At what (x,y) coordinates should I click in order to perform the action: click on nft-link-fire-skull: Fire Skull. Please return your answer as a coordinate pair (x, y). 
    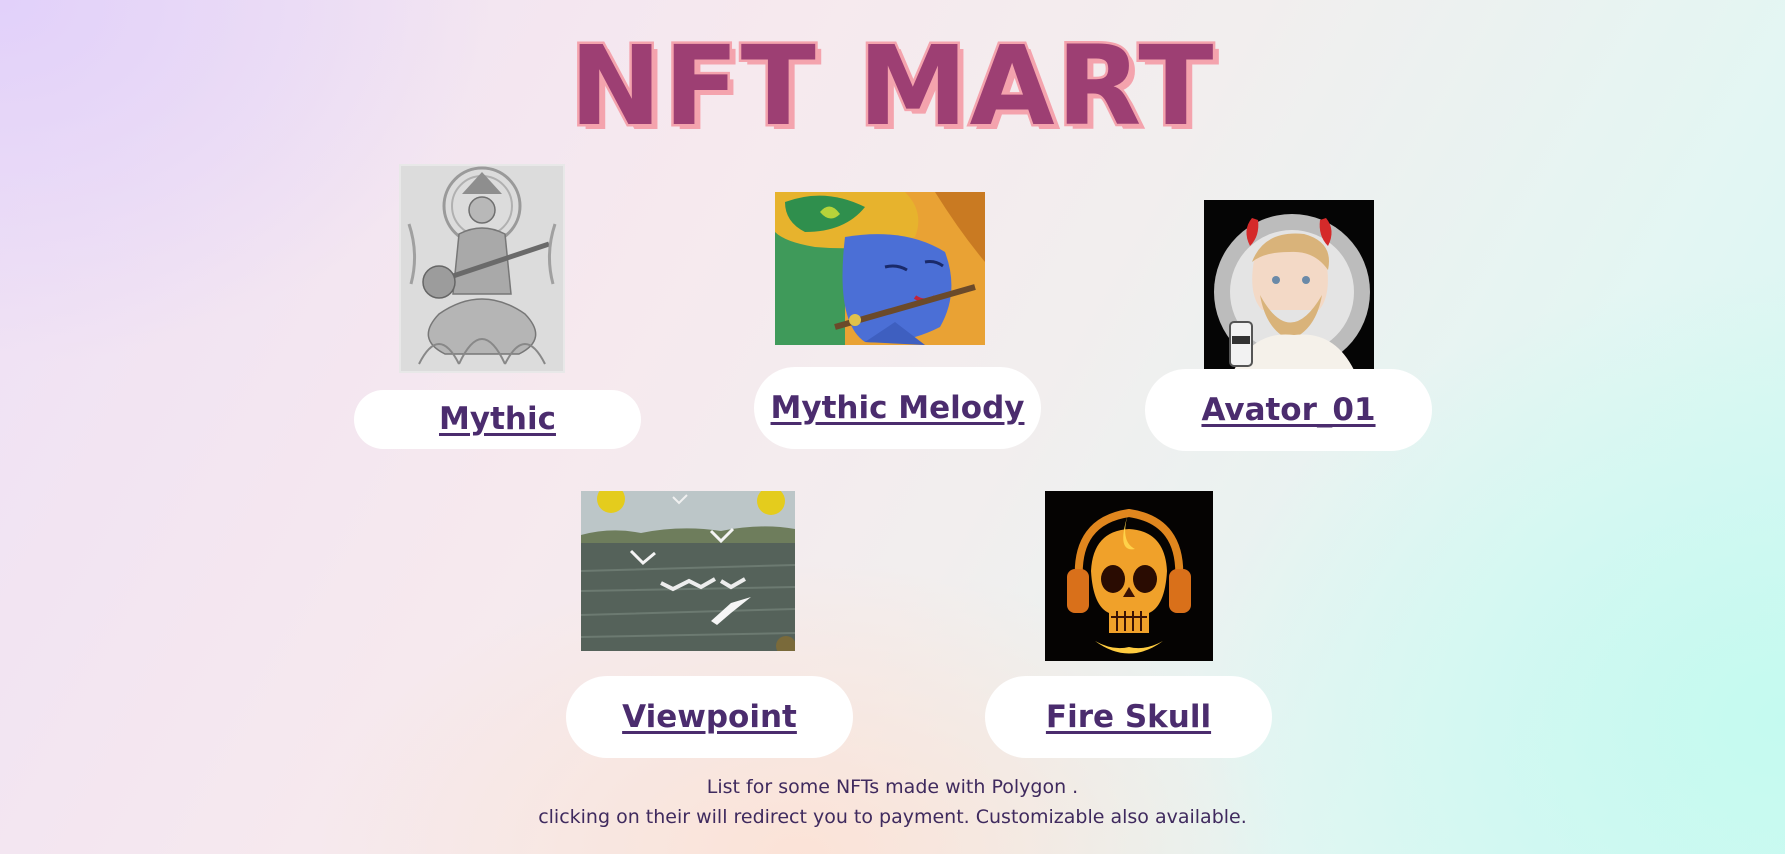
    Looking at the image, I should click on (1128, 717).